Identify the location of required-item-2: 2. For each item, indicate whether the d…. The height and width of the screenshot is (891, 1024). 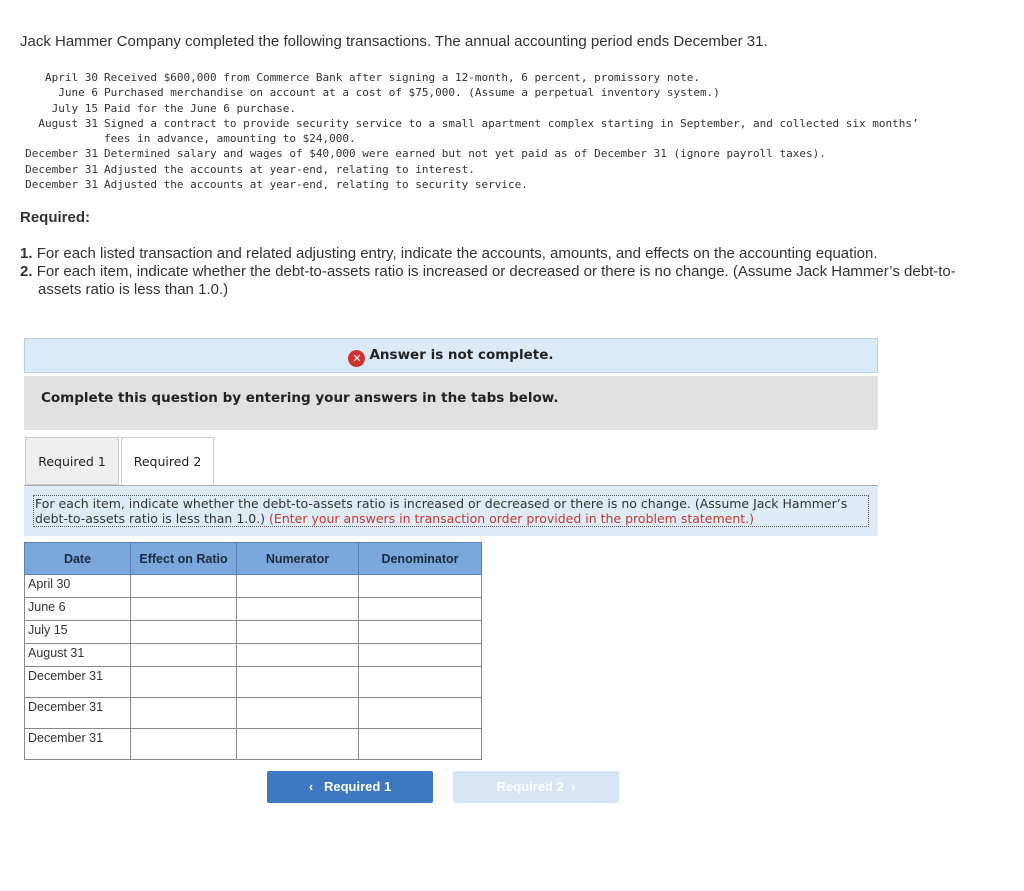
(488, 280).